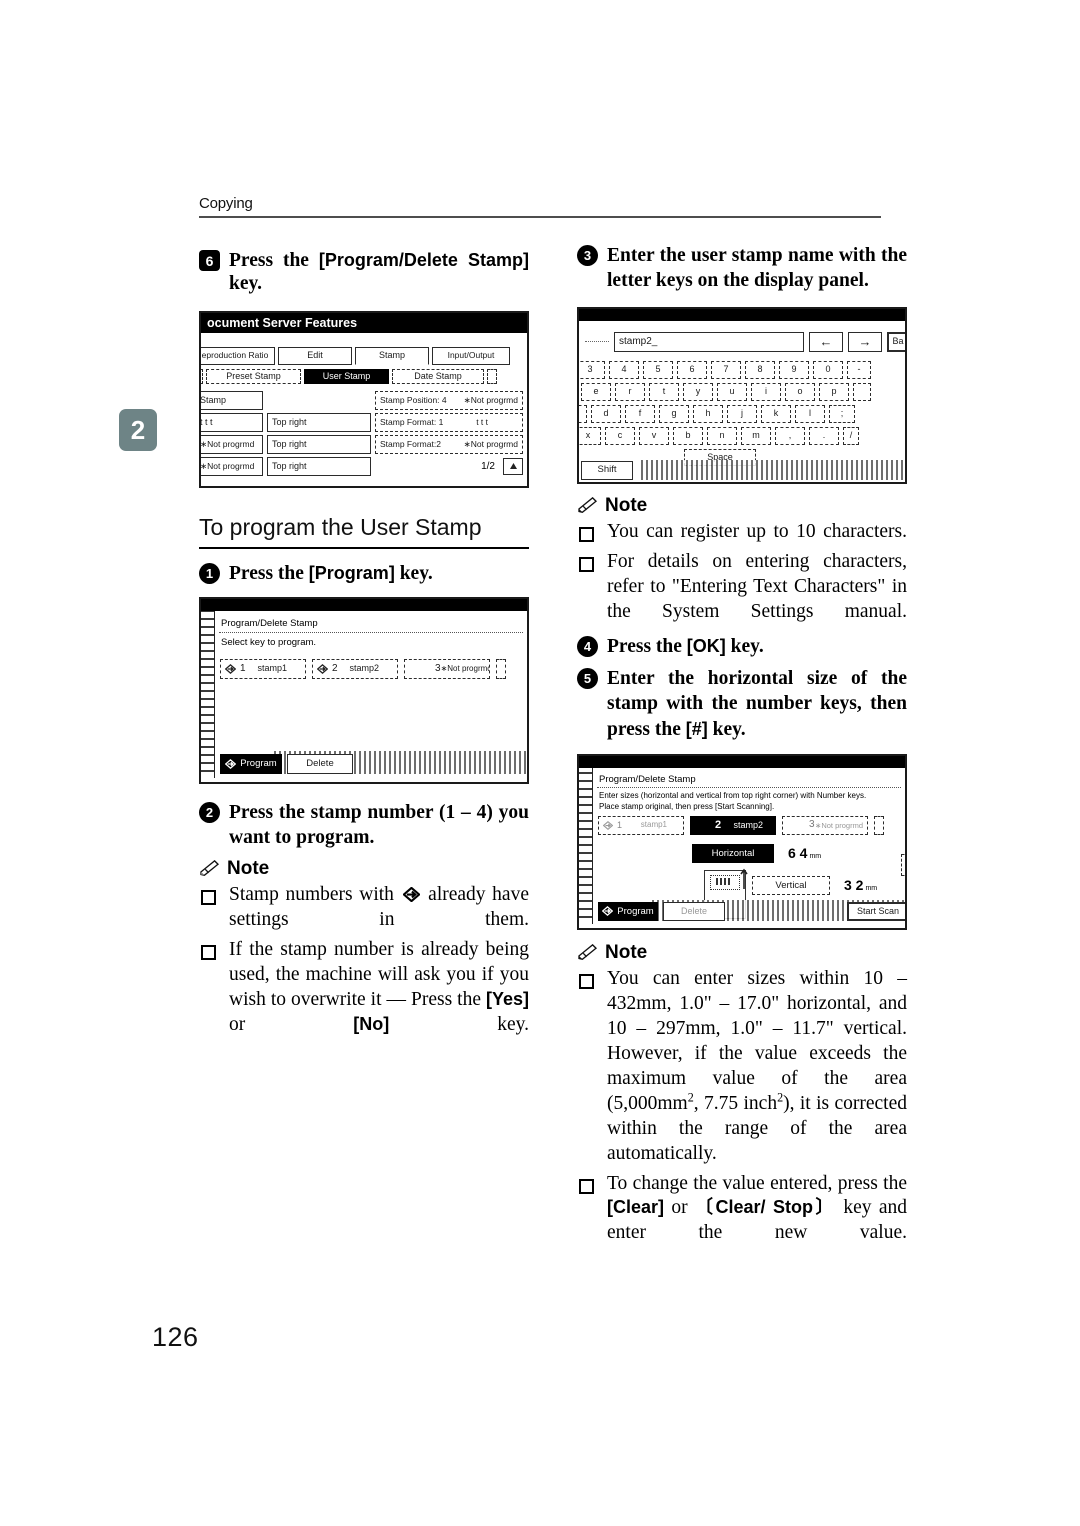  Describe the element at coordinates (654, 435) in the screenshot. I see `key-v: v` at that location.